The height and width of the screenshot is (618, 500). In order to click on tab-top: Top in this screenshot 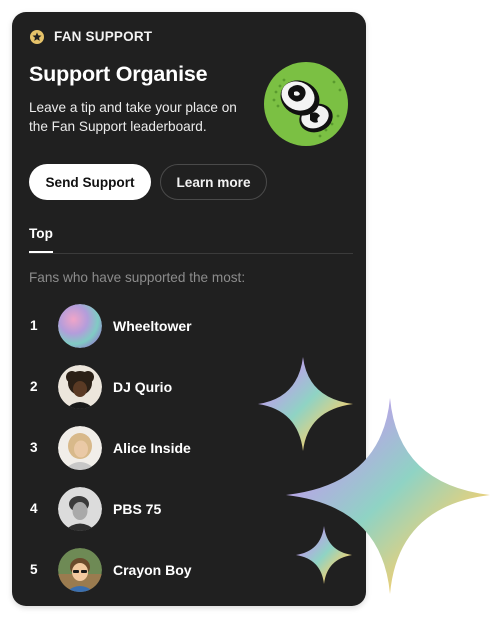, I will do `click(41, 239)`.